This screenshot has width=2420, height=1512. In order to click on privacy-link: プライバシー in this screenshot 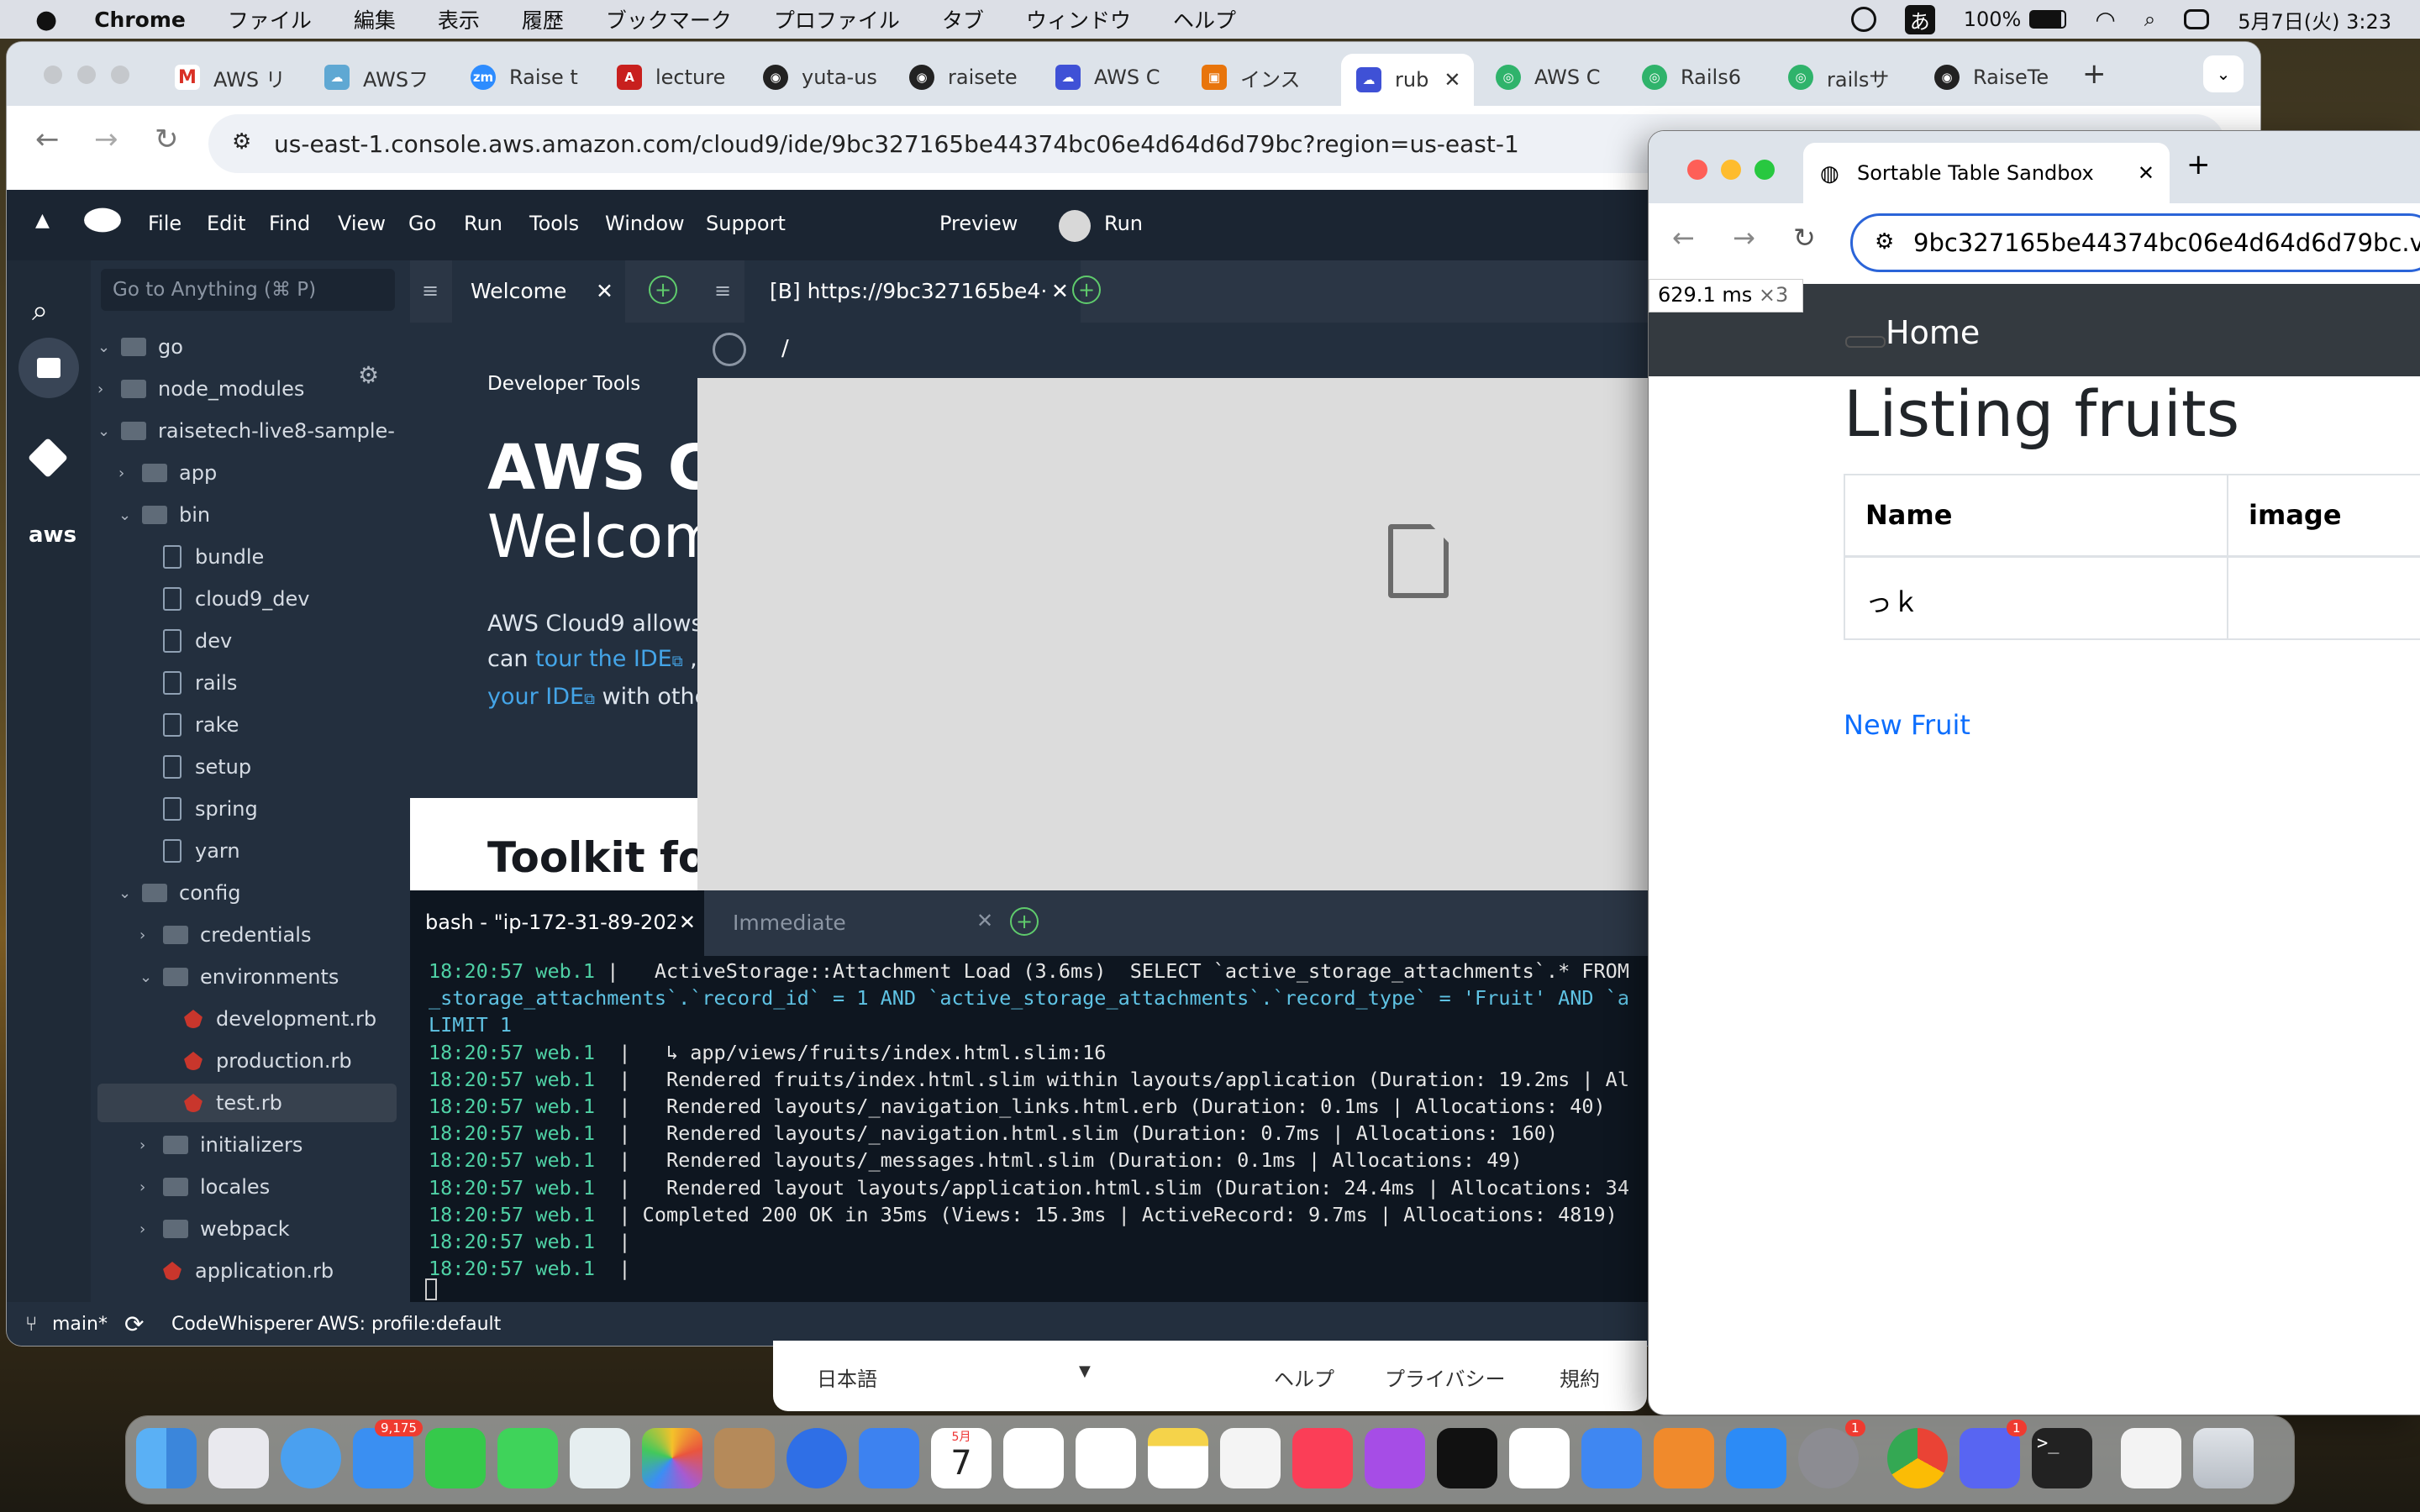, I will do `click(1445, 1377)`.